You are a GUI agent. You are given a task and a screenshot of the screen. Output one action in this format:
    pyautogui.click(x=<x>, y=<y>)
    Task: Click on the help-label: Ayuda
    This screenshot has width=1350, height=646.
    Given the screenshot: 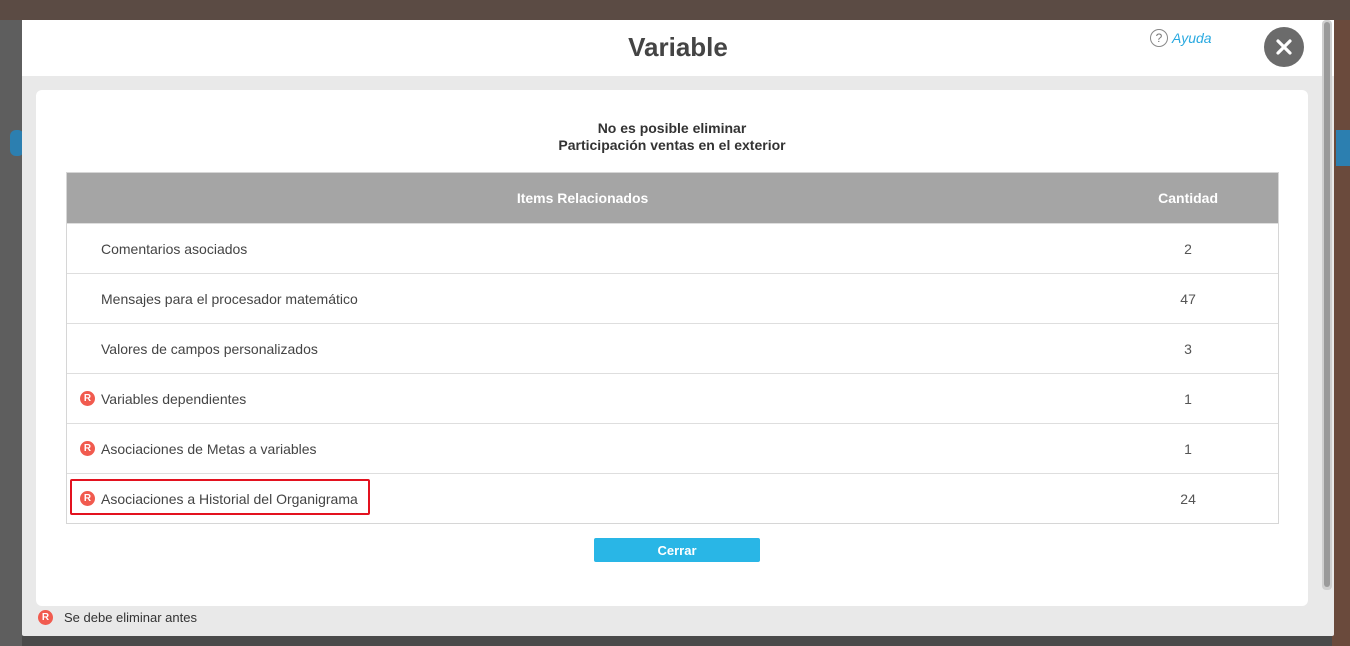 What is the action you would take?
    pyautogui.click(x=1192, y=38)
    